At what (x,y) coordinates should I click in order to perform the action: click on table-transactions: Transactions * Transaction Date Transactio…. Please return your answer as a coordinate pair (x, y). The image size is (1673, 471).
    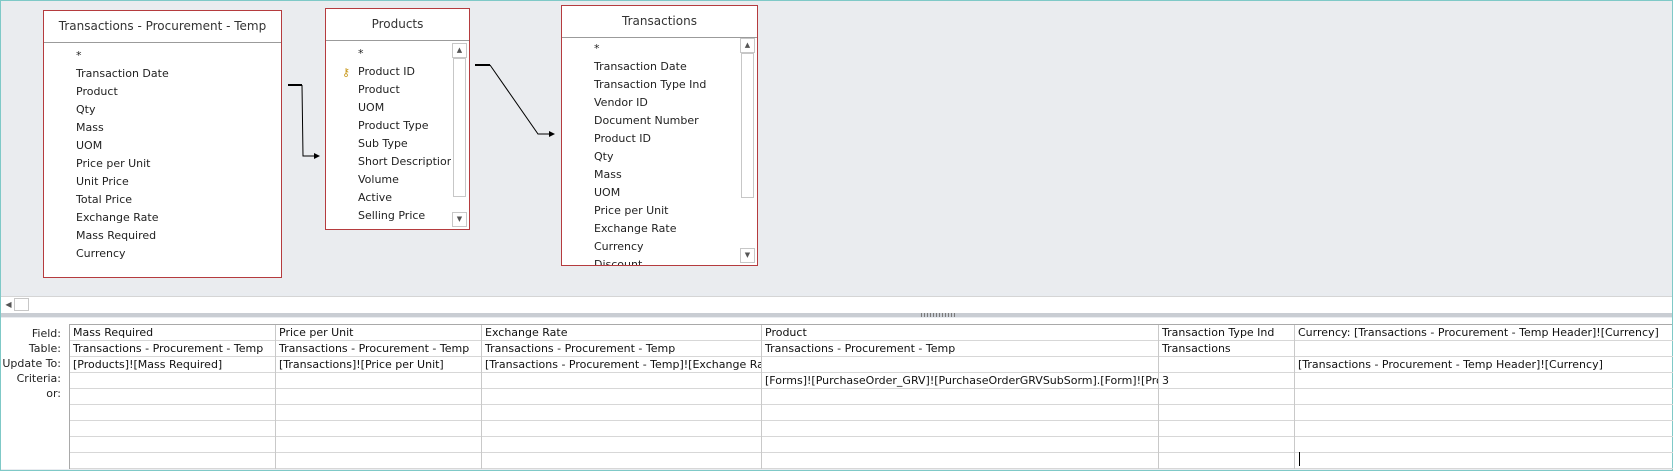
    Looking at the image, I should click on (659, 135).